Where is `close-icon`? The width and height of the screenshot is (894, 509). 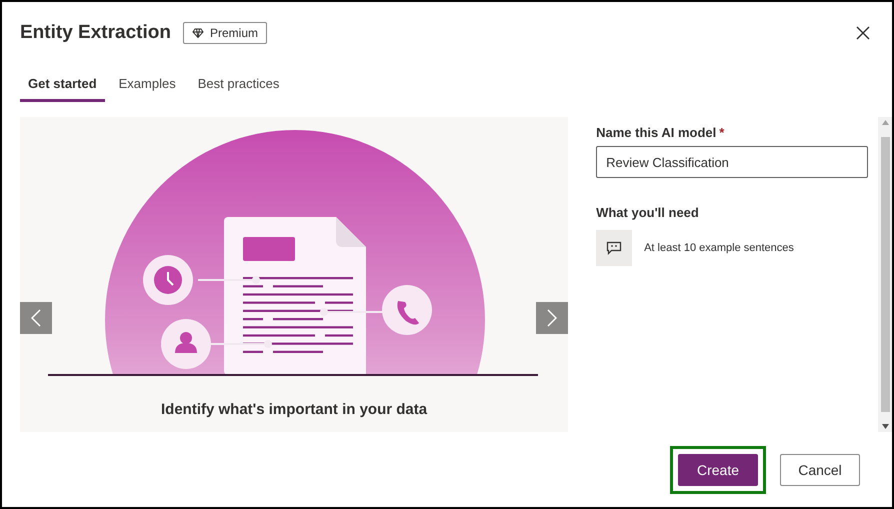 close-icon is located at coordinates (863, 33).